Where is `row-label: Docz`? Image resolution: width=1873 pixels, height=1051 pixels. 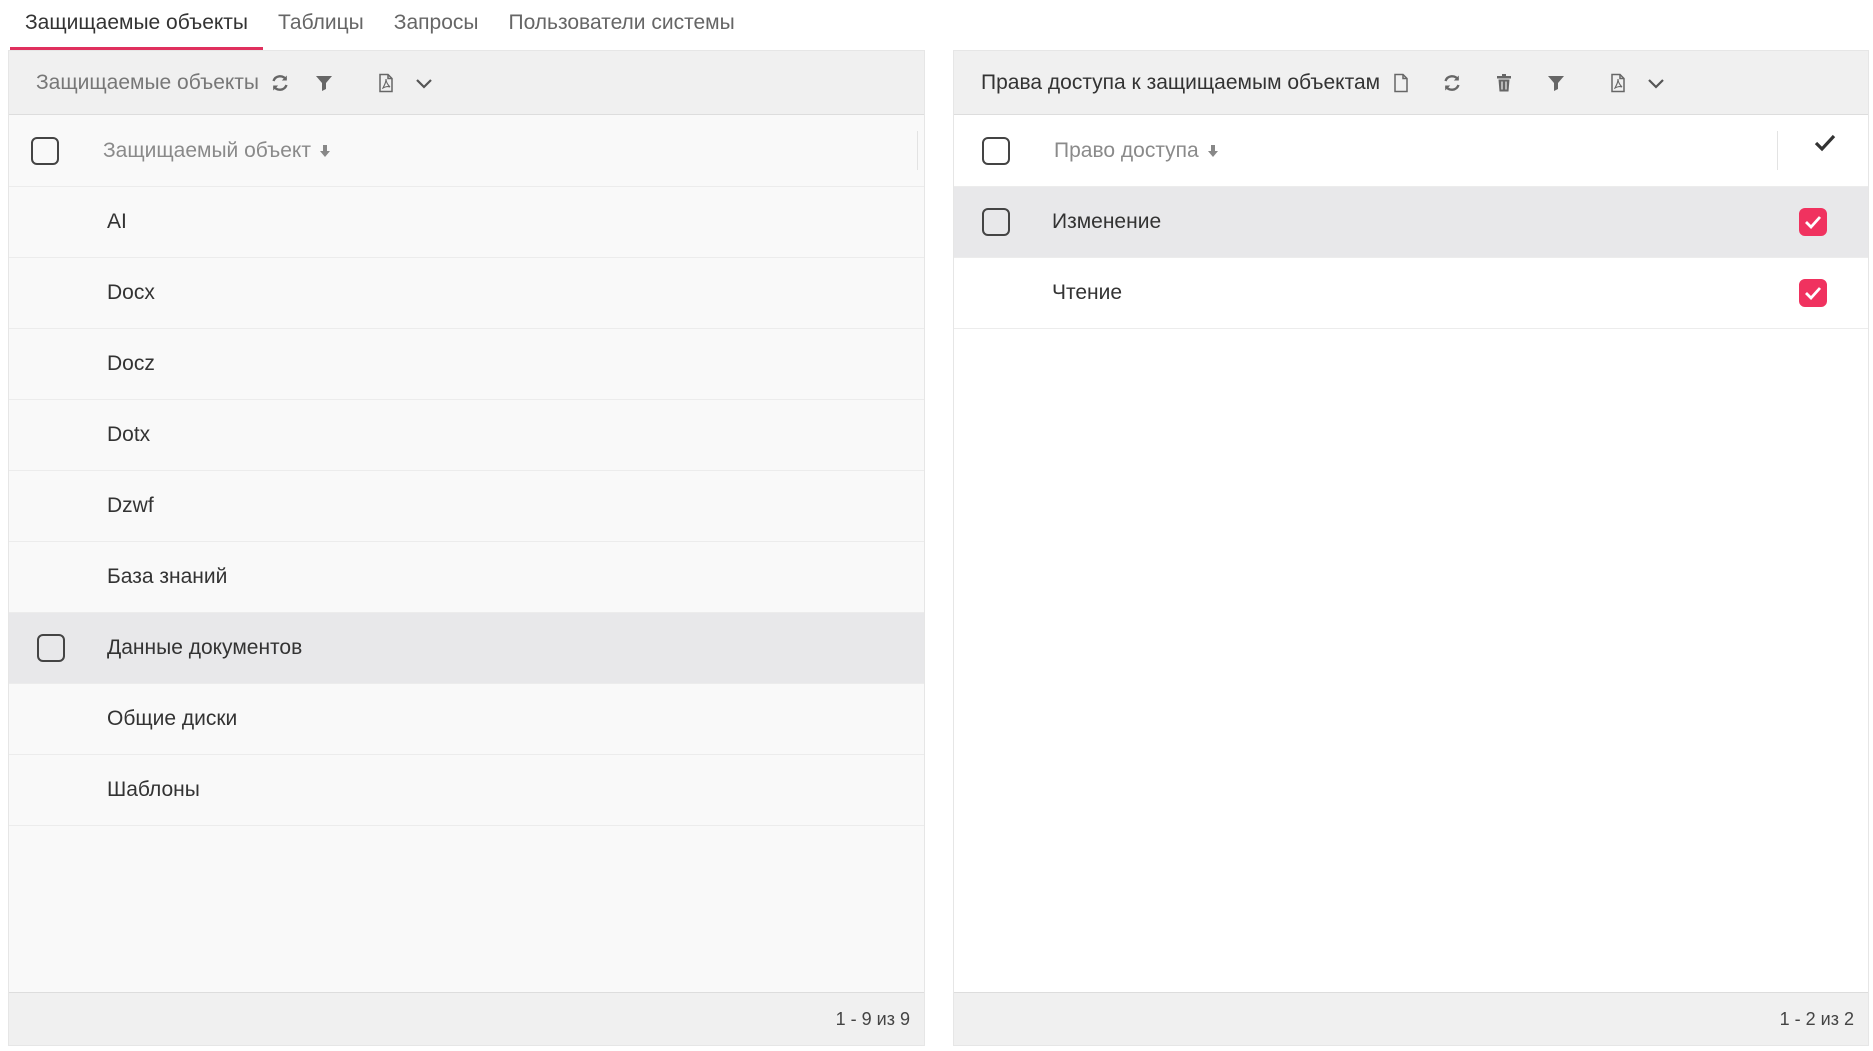
row-label: Docz is located at coordinates (131, 363).